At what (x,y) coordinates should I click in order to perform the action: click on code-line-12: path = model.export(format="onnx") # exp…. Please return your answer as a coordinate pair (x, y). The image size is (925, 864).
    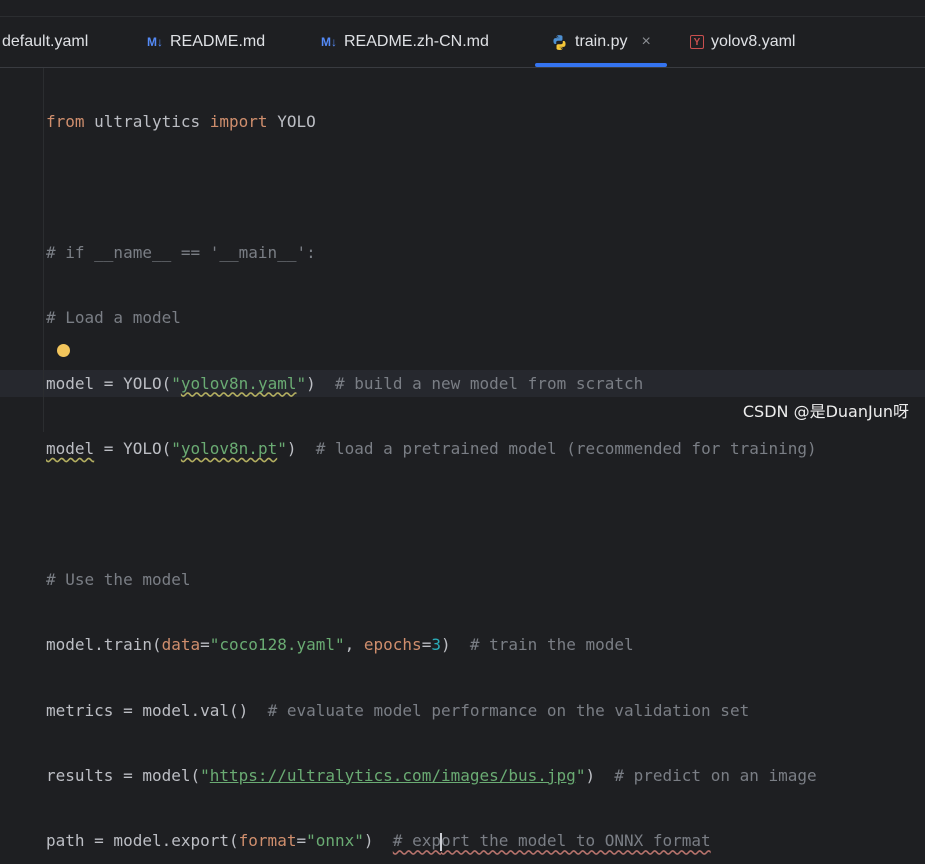
    Looking at the image, I should click on (431, 840).